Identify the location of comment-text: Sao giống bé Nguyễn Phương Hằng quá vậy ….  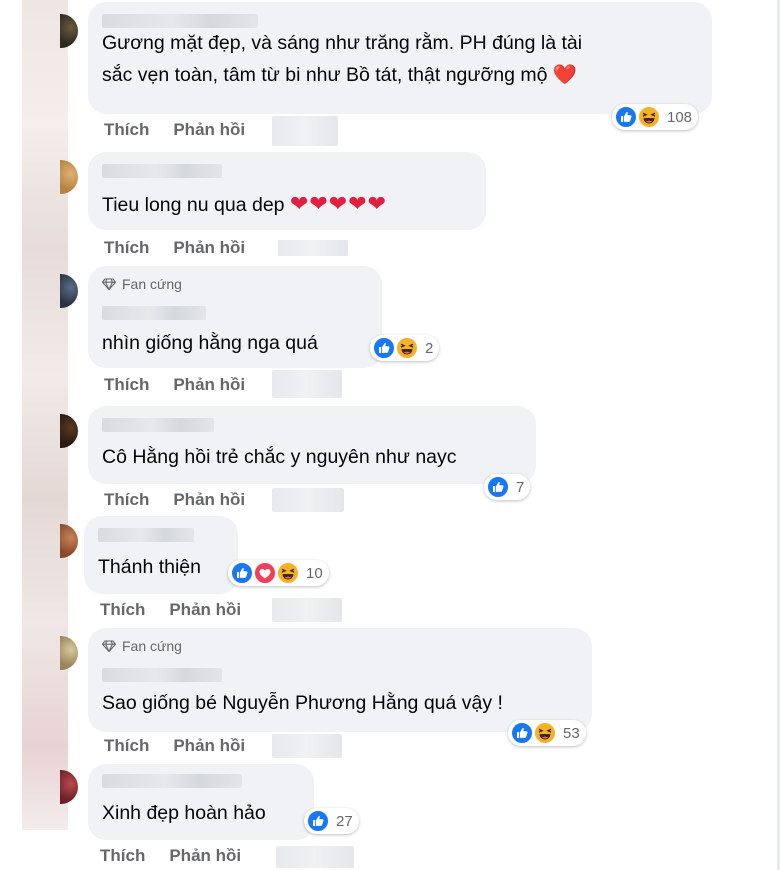
(302, 703).